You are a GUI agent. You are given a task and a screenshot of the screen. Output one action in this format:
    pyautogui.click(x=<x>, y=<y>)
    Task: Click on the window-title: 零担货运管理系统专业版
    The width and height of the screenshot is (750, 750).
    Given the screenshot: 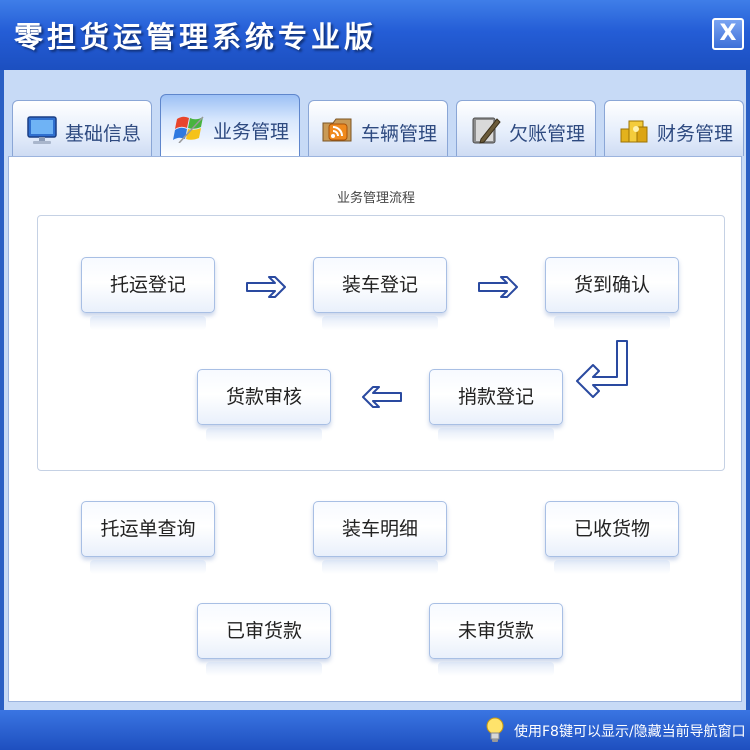 What is the action you would take?
    pyautogui.click(x=196, y=37)
    